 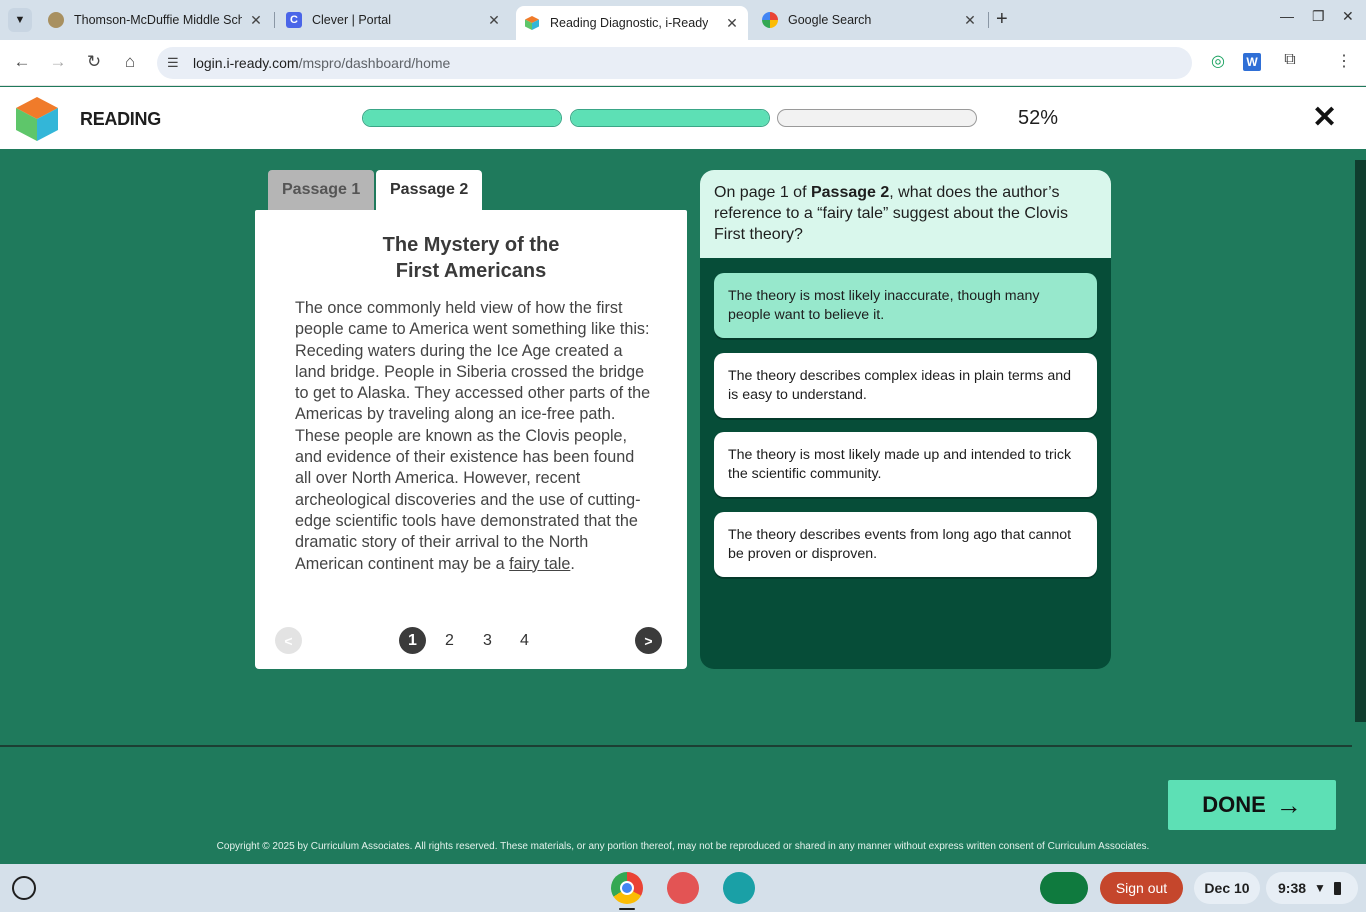 I want to click on done-label: DONE, so click(x=1234, y=804).